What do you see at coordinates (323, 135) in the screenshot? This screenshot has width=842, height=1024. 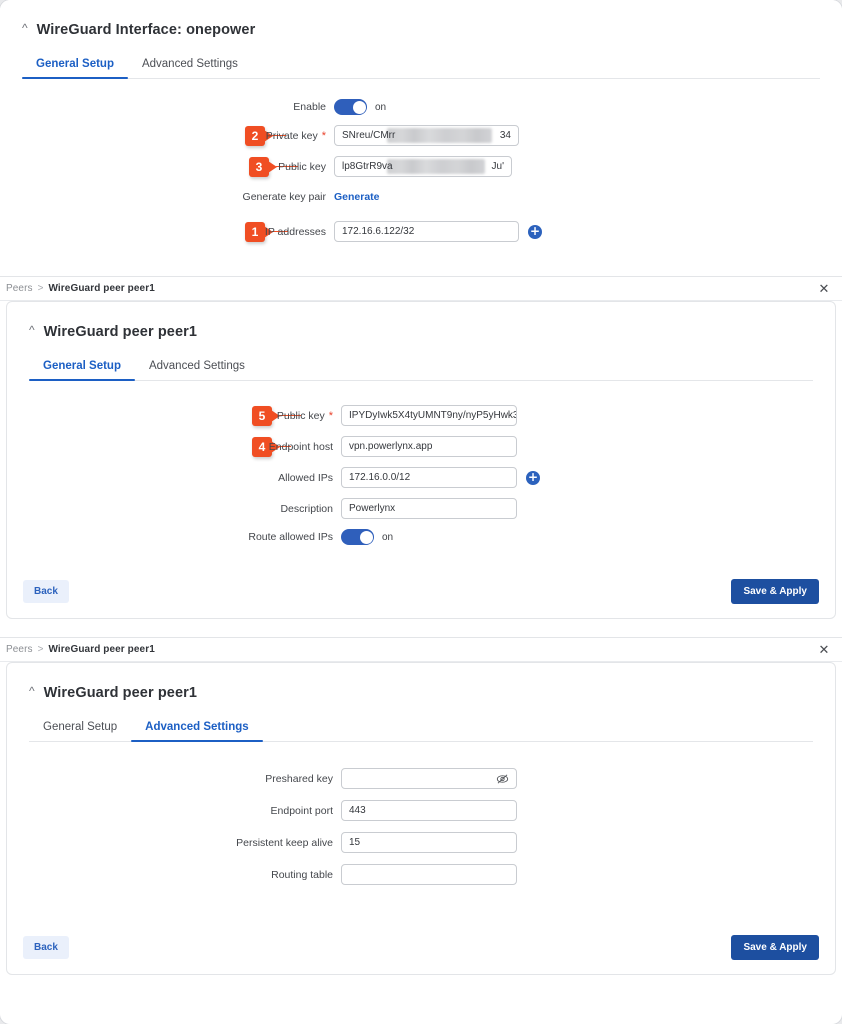 I see `required-marker: *` at bounding box center [323, 135].